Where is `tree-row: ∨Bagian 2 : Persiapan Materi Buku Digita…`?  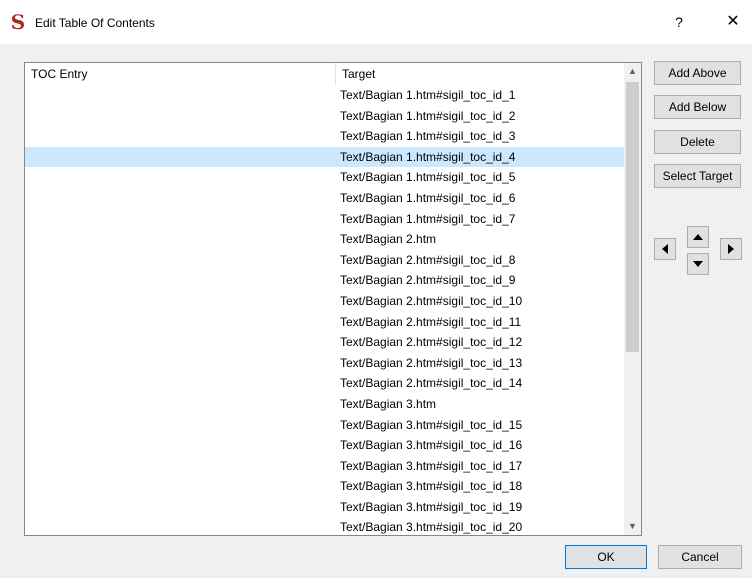
tree-row: ∨Bagian 2 : Persiapan Materi Buku Digita… is located at coordinates (324, 239).